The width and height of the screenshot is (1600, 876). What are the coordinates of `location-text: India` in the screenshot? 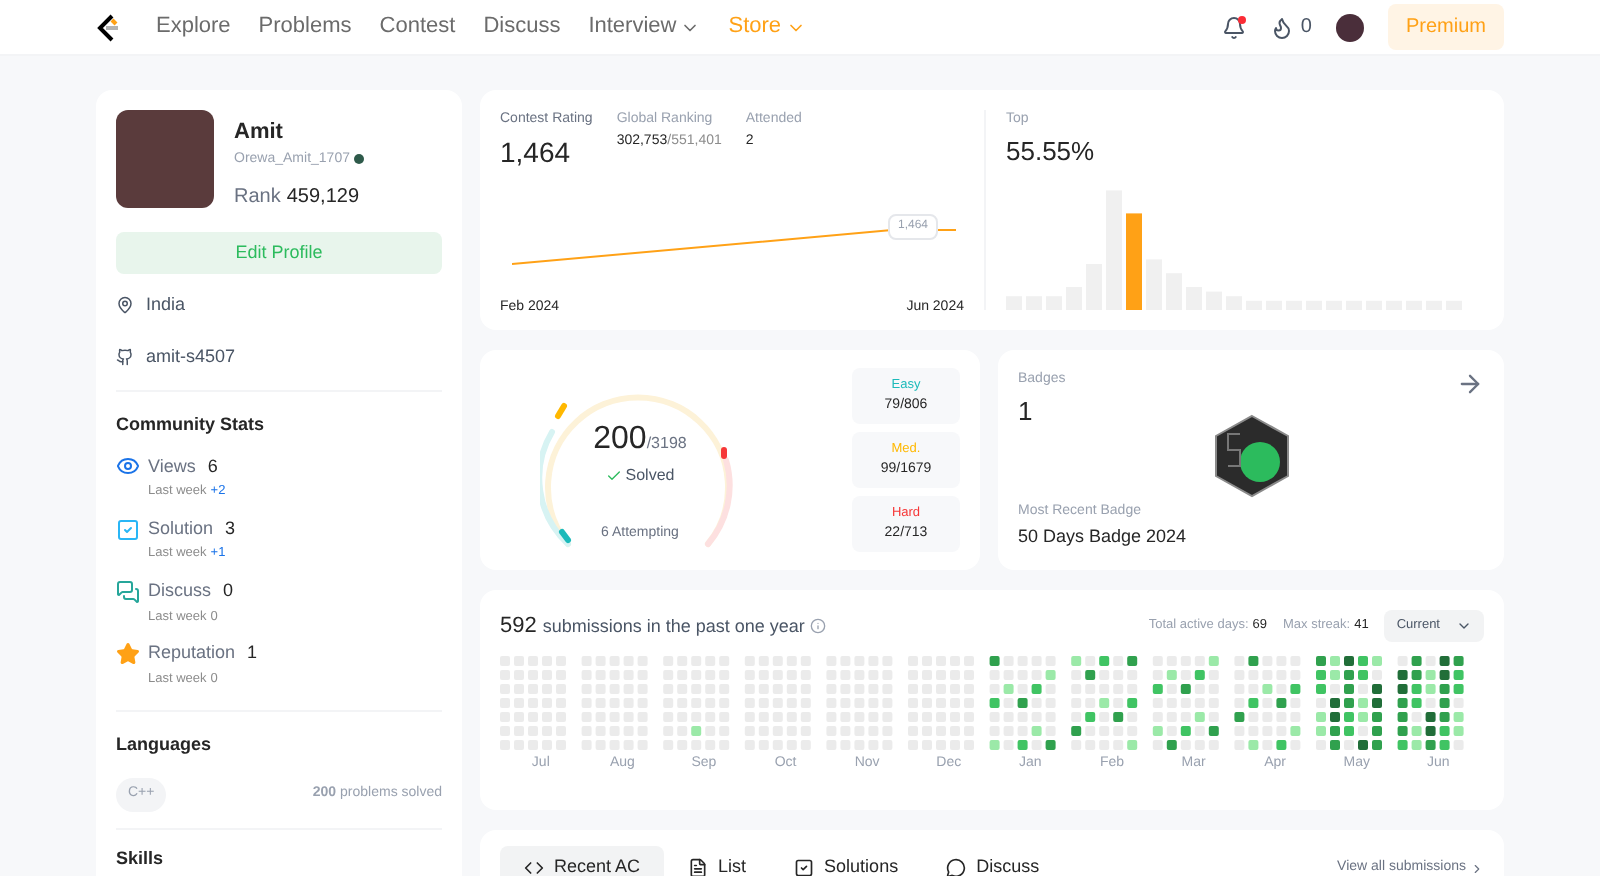 It's located at (166, 305).